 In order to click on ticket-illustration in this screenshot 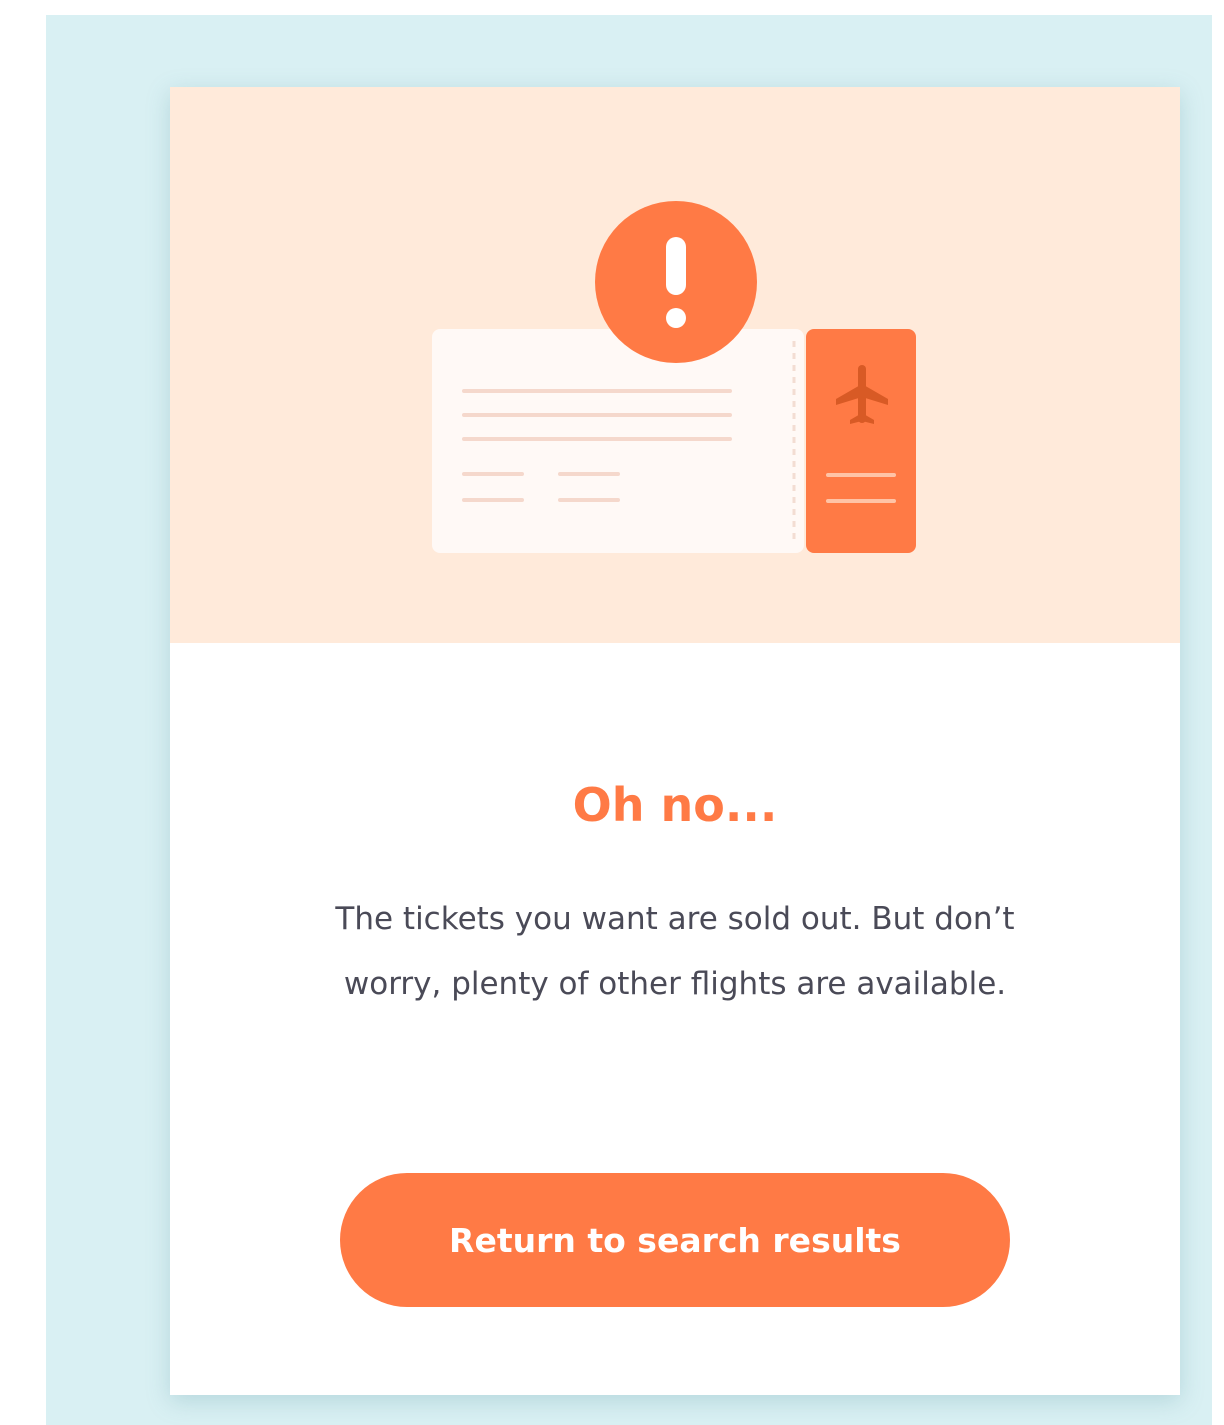, I will do `click(674, 377)`.